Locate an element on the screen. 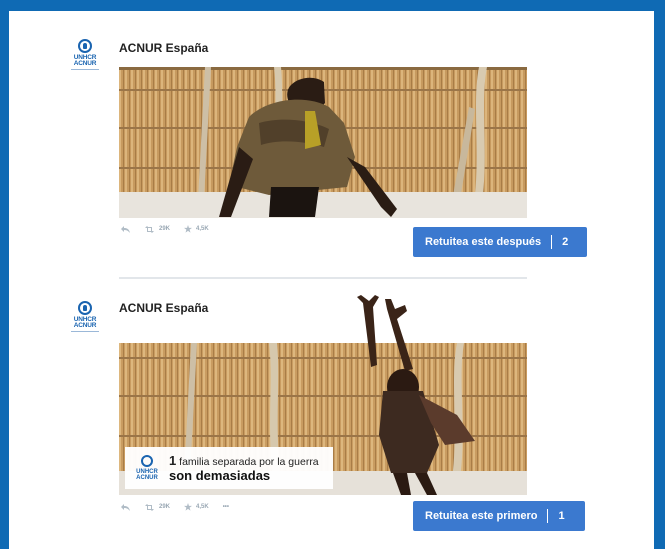  retweet-first-button: Retuitea este primero 1 is located at coordinates (499, 516).